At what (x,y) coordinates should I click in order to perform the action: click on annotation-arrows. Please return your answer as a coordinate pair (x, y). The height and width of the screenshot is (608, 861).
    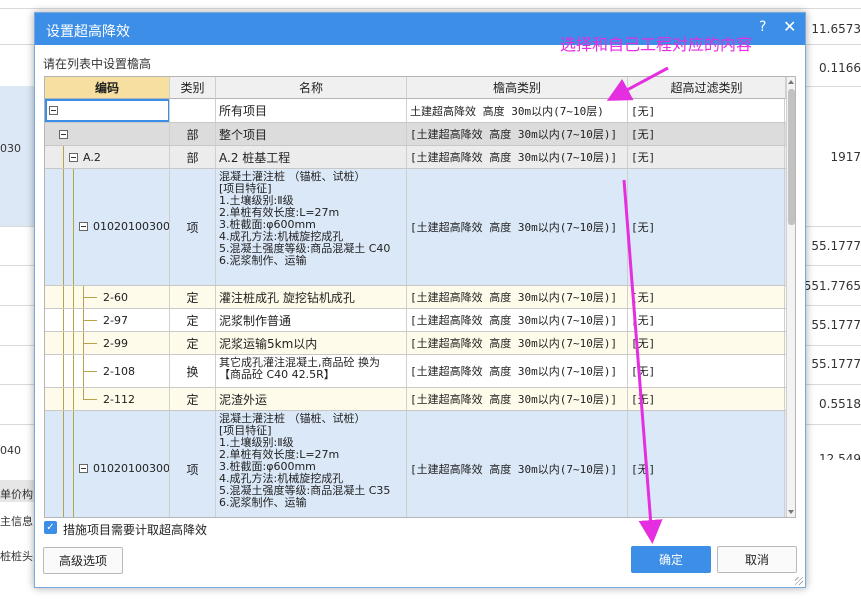
    Looking at the image, I should click on (637, 305).